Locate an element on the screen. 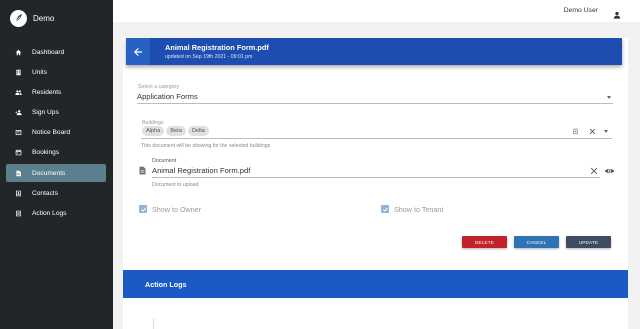 This screenshot has width=640, height=329. sidebar-item-label: Dashboard is located at coordinates (48, 52).